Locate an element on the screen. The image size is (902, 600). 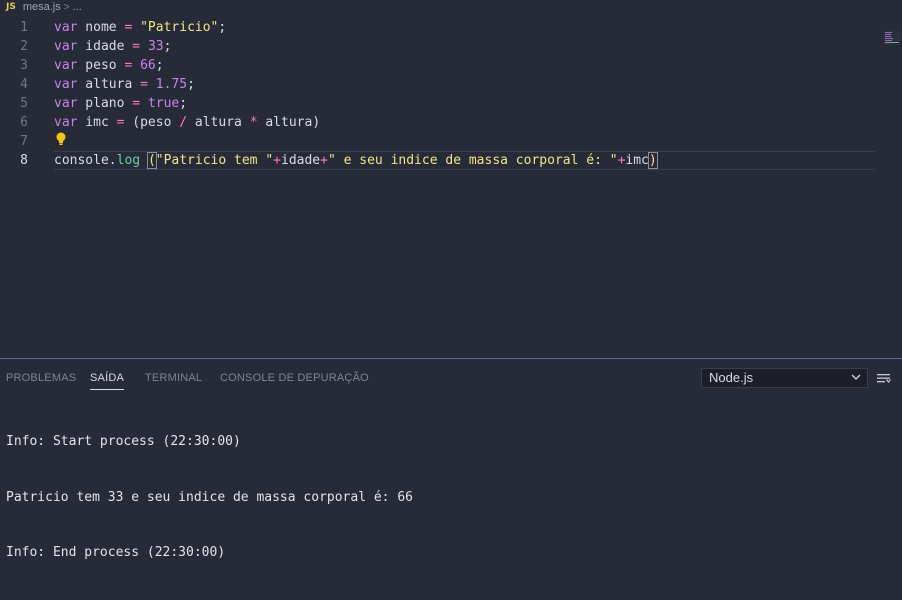
code-line: 3 var peso = 66; is located at coordinates (451, 65).